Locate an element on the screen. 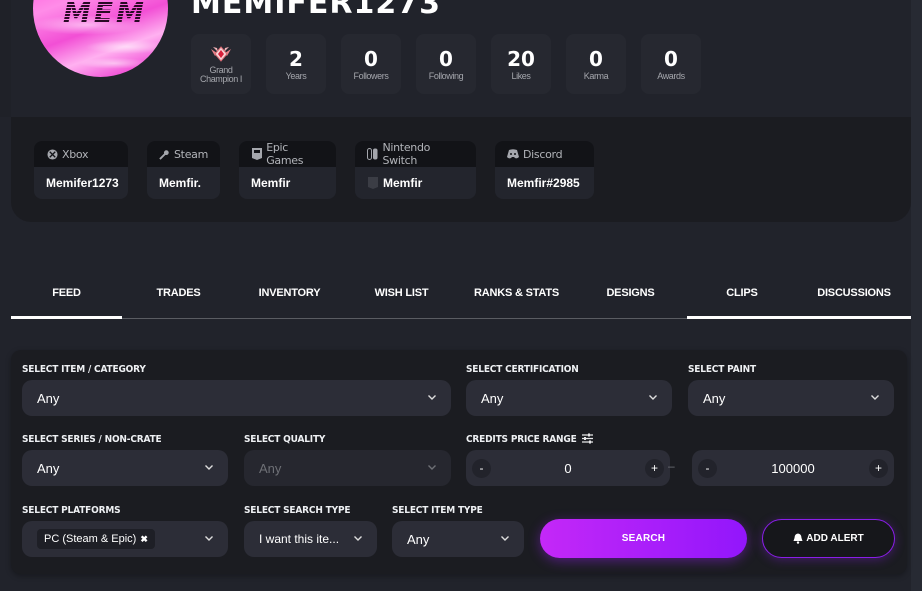 The image size is (922, 591). item-category-select: Any is located at coordinates (236, 398).